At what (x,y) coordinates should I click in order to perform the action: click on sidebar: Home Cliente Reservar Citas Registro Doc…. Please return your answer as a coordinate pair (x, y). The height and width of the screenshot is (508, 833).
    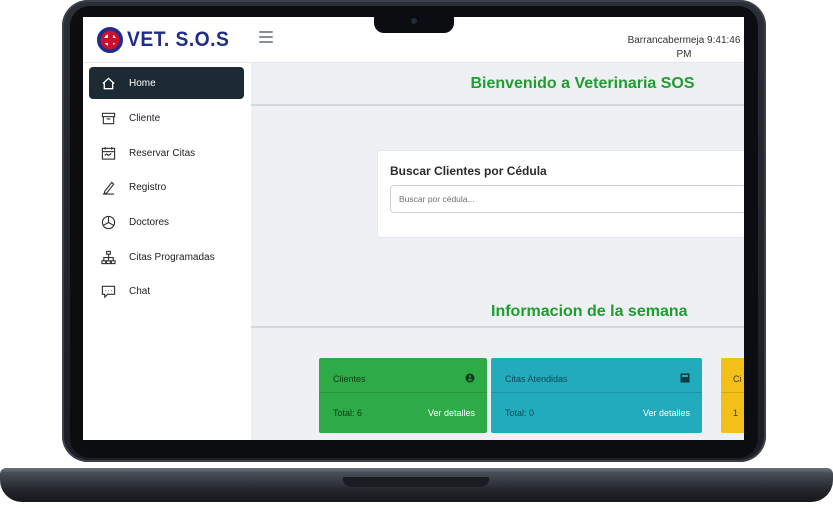
    Looking at the image, I should click on (167, 251).